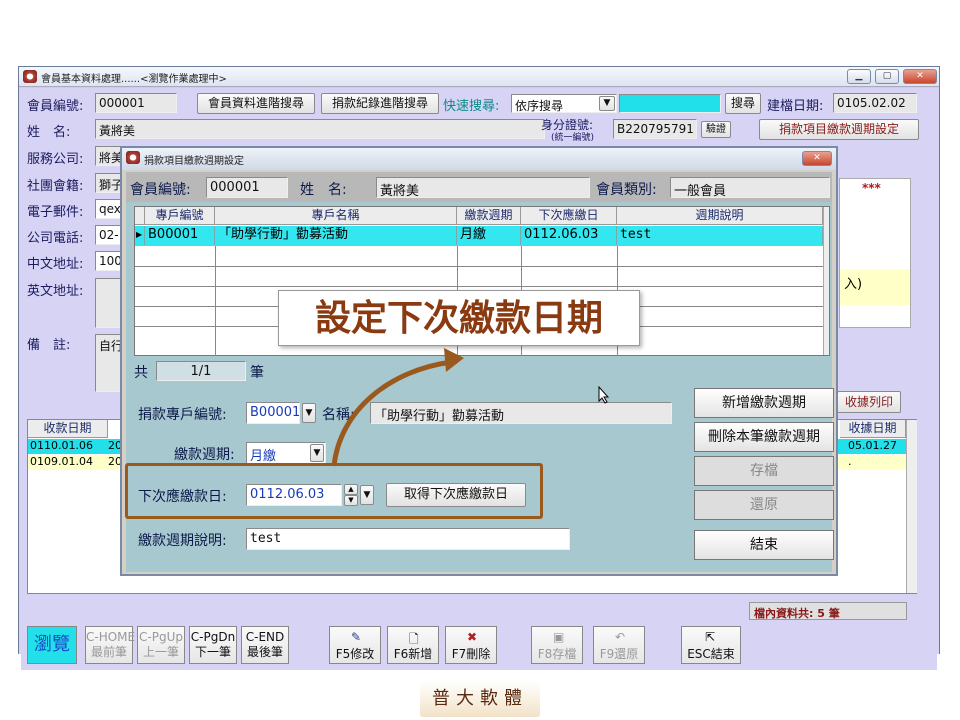  Describe the element at coordinates (872, 445) in the screenshot. I see `donation-receipt-cell: 05.01.27` at that location.